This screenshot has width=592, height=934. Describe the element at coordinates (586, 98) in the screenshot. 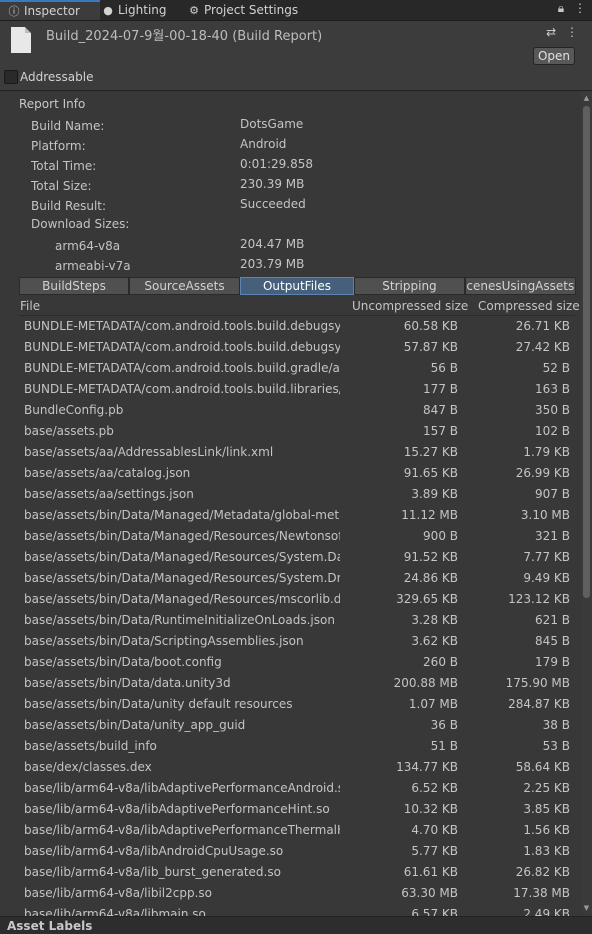

I see `scroll-up-icon: ▲` at that location.